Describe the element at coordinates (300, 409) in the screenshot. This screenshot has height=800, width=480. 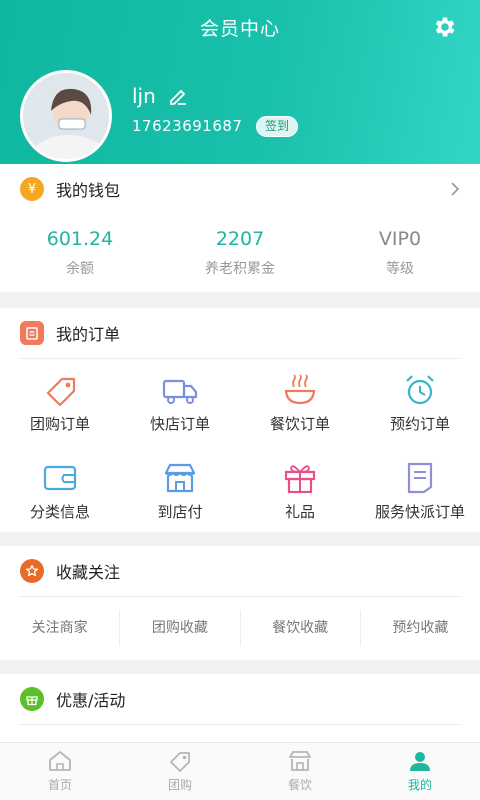
I see `order-item-dining: 餐饮订单` at that location.